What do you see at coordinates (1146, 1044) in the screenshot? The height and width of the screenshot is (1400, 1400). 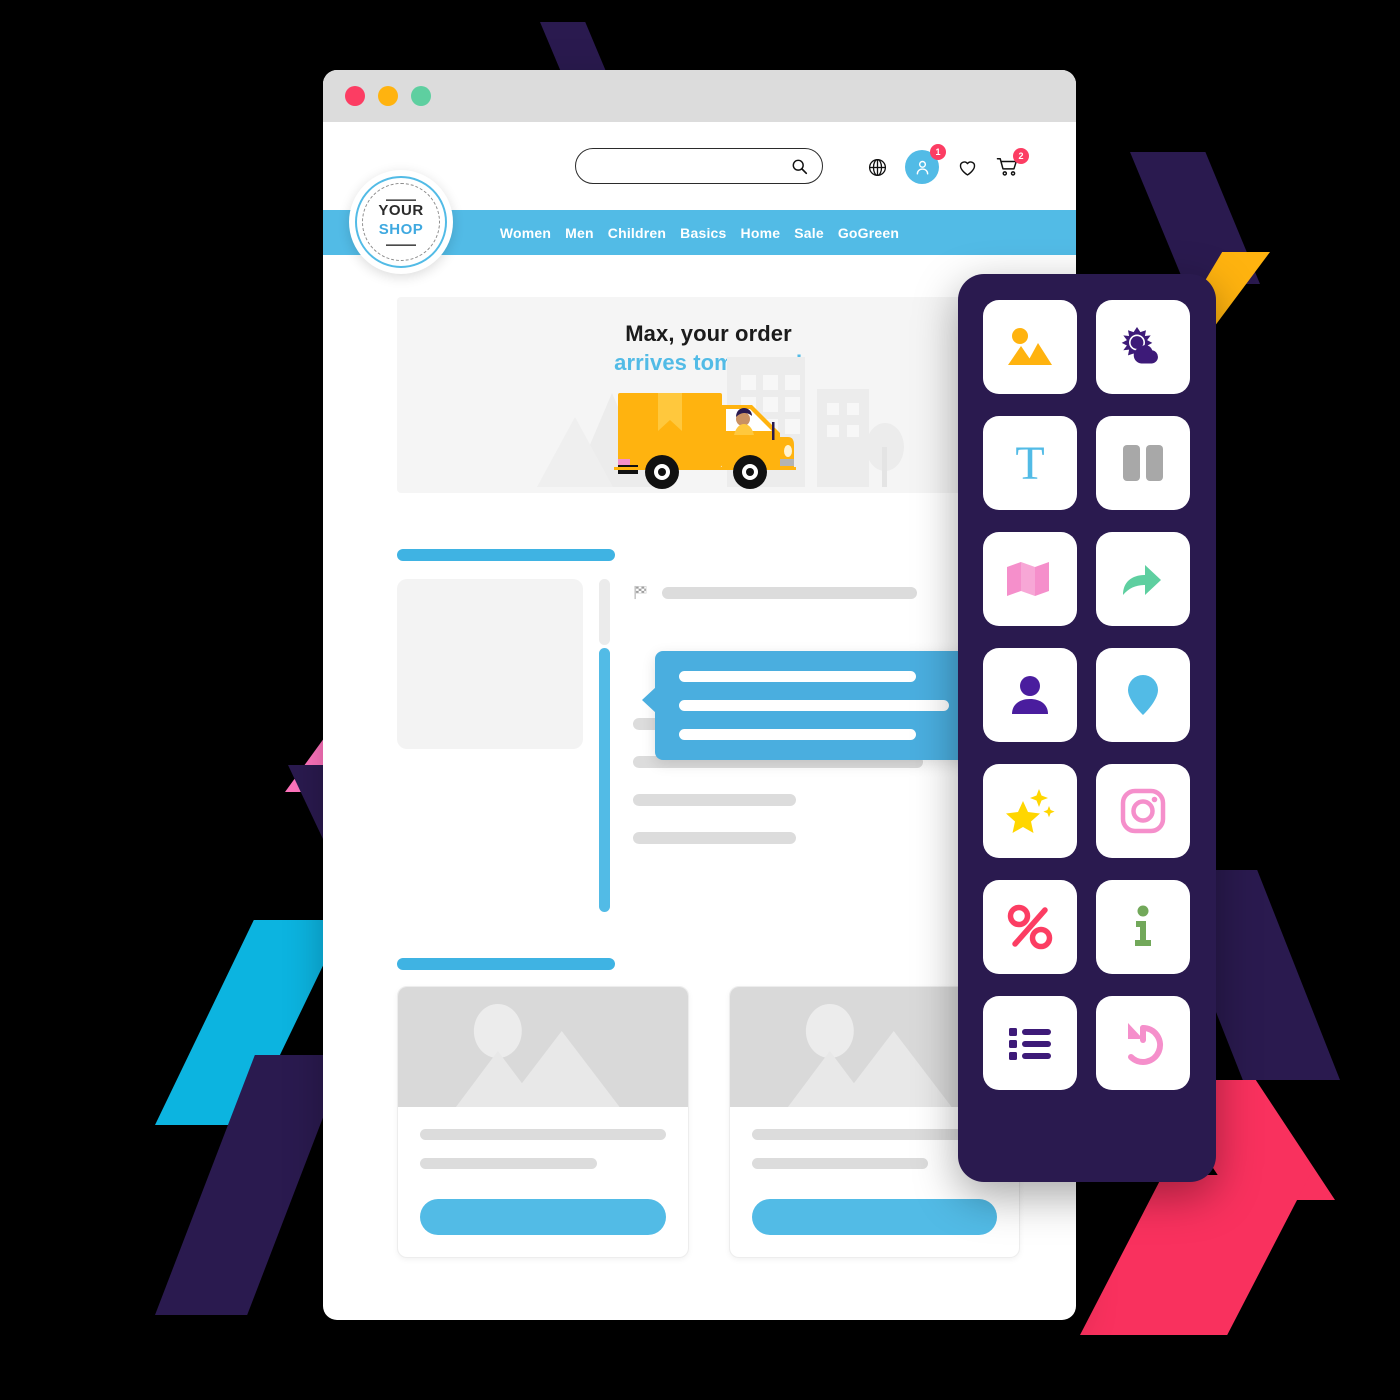 I see `undo-icon` at bounding box center [1146, 1044].